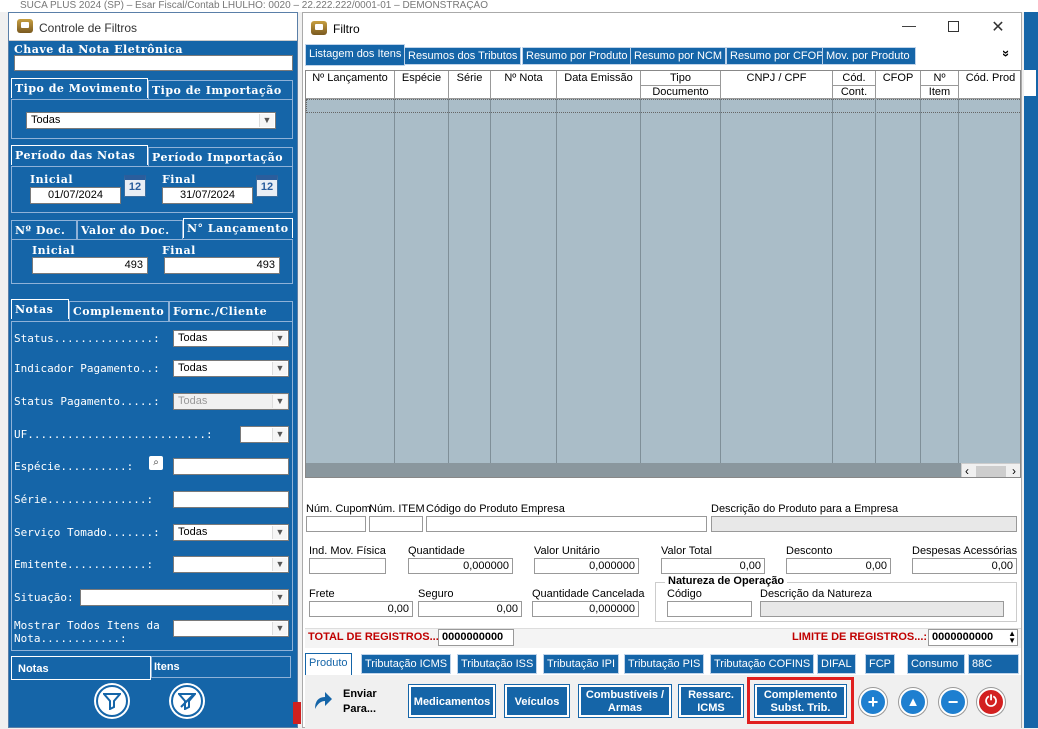 This screenshot has width=1038, height=729. Describe the element at coordinates (220, 90) in the screenshot. I see `tab-tipo-importacao: Tipo de Importação` at that location.